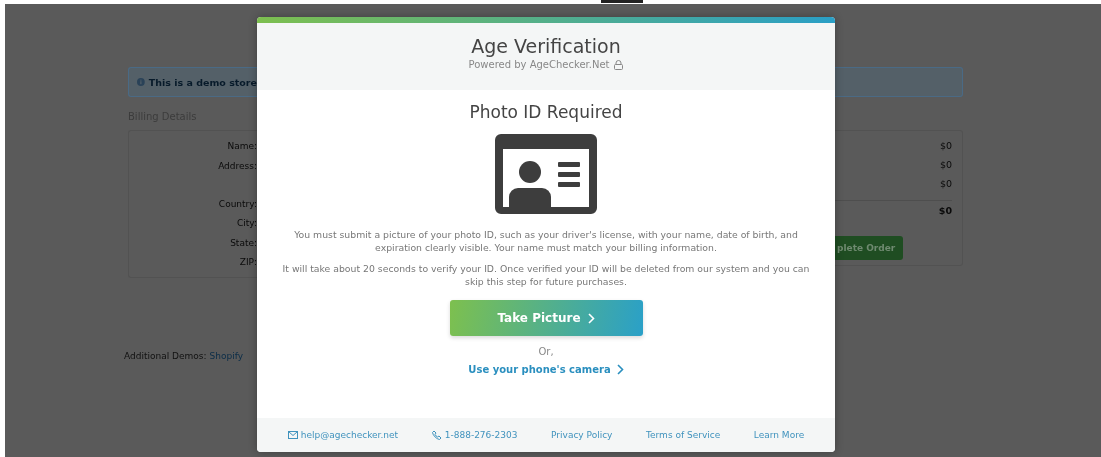 This screenshot has width=1101, height=457. What do you see at coordinates (242, 147) in the screenshot?
I see `field-label: Name:` at bounding box center [242, 147].